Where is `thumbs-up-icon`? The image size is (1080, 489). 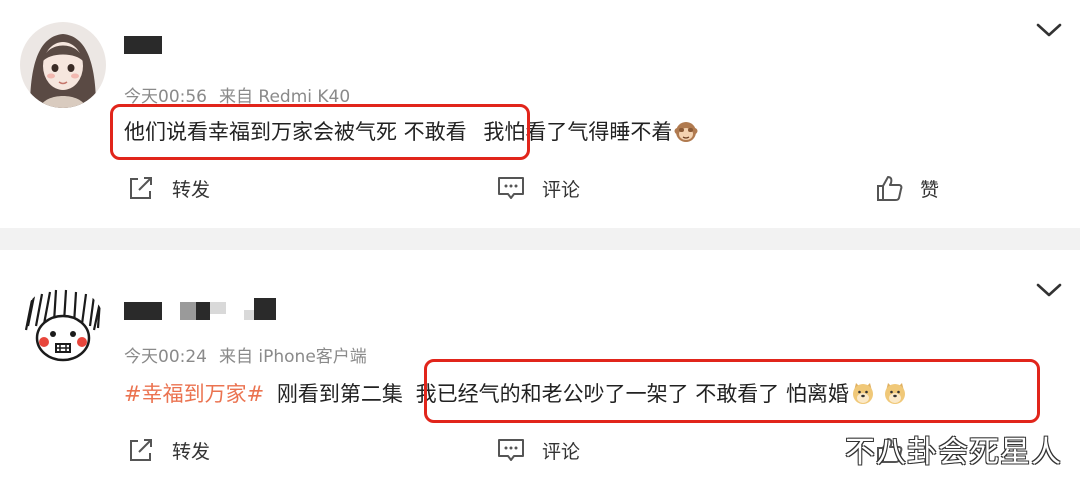 thumbs-up-icon is located at coordinates (890, 188).